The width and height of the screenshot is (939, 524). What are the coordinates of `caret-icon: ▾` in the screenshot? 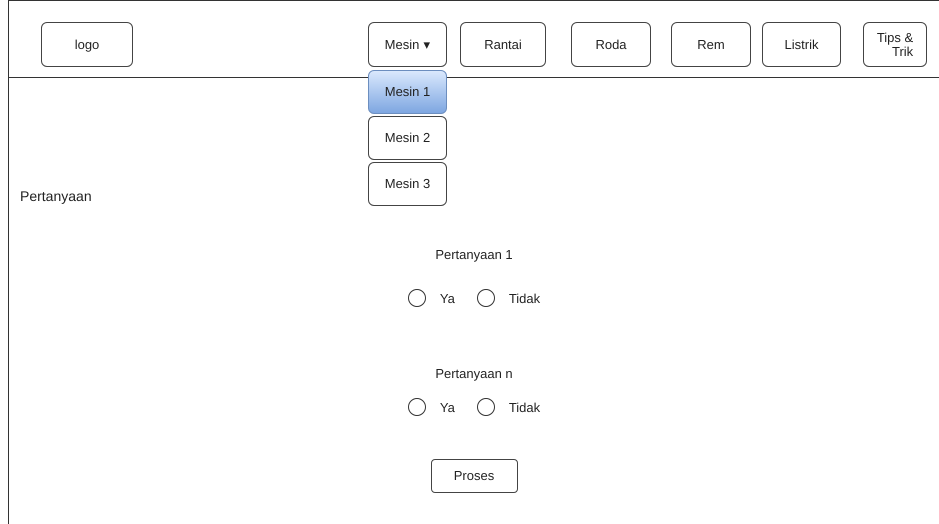 It's located at (426, 45).